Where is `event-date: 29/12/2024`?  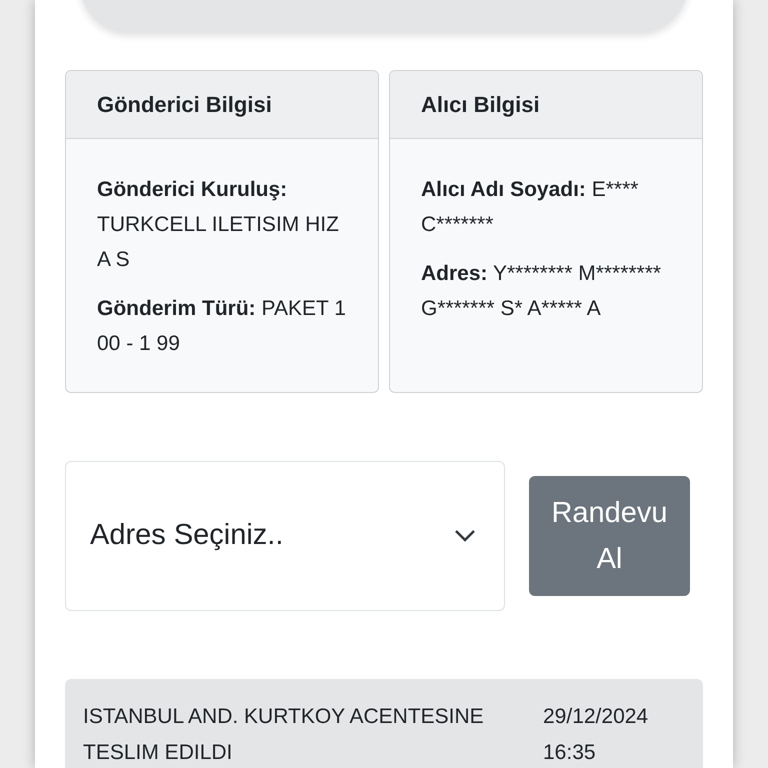
event-date: 29/12/2024 is located at coordinates (595, 717).